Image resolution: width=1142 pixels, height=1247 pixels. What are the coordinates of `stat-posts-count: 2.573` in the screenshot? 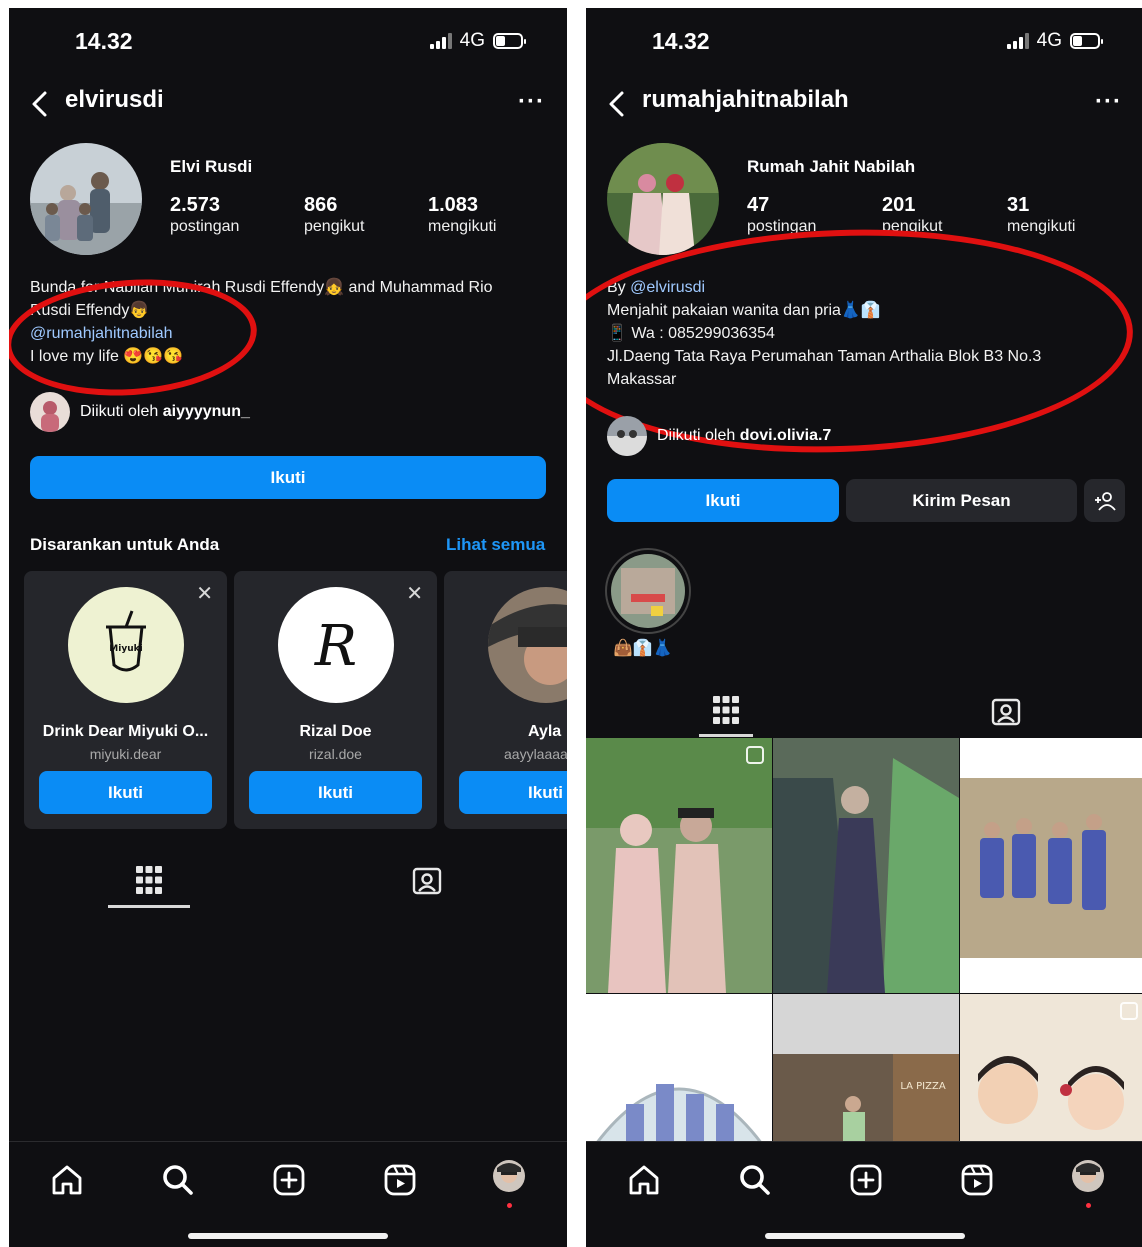 It's located at (195, 205).